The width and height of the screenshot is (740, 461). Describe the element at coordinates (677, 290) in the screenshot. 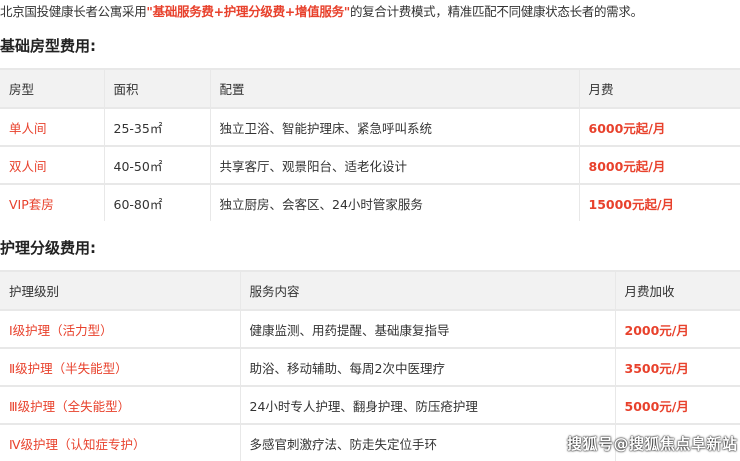

I see `header-extra-fee: 月费加收` at that location.